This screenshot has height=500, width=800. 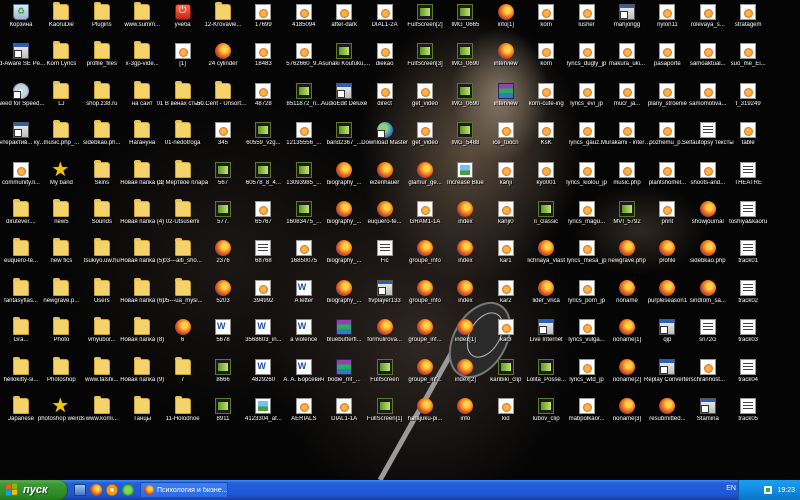 I want to click on clock: 19:23, so click(x=786, y=490).